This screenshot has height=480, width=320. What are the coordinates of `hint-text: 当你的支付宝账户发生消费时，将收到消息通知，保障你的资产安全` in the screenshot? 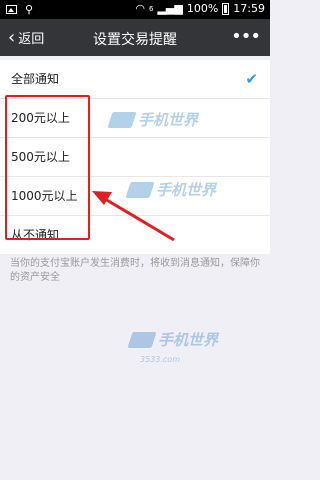 It's located at (135, 270).